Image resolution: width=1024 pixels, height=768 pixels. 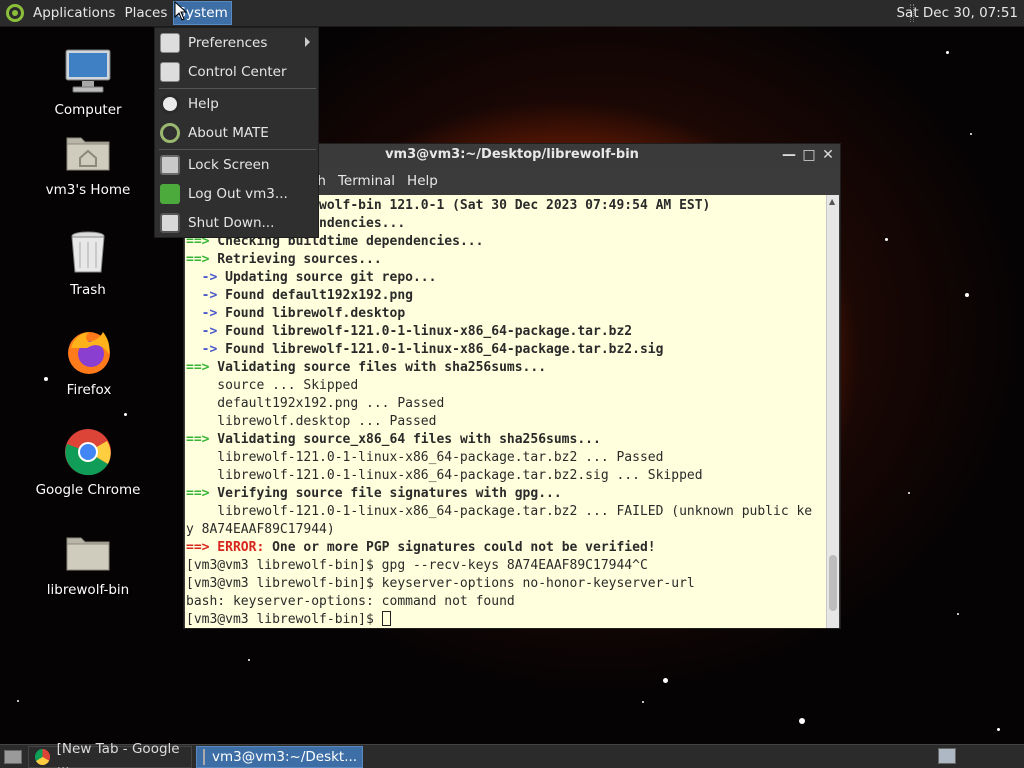 What do you see at coordinates (506, 530) in the screenshot?
I see `terminal-line: y 8A74EAAF89C17944)` at bounding box center [506, 530].